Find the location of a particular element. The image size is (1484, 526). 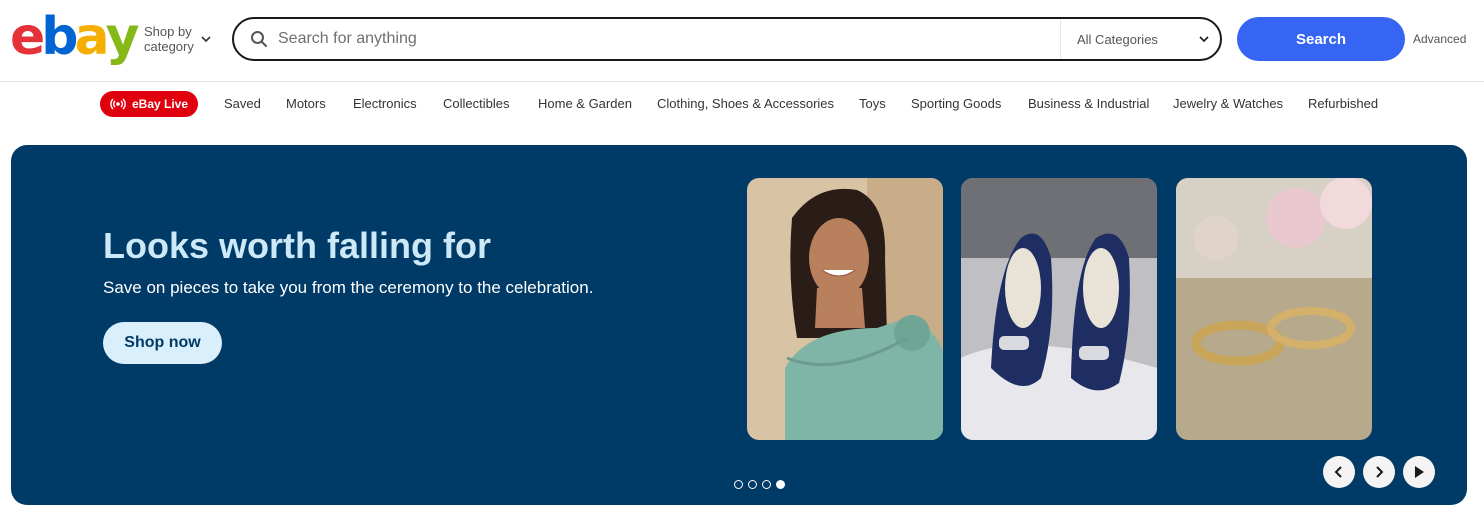

chevron-right-icon is located at coordinates (1380, 472).